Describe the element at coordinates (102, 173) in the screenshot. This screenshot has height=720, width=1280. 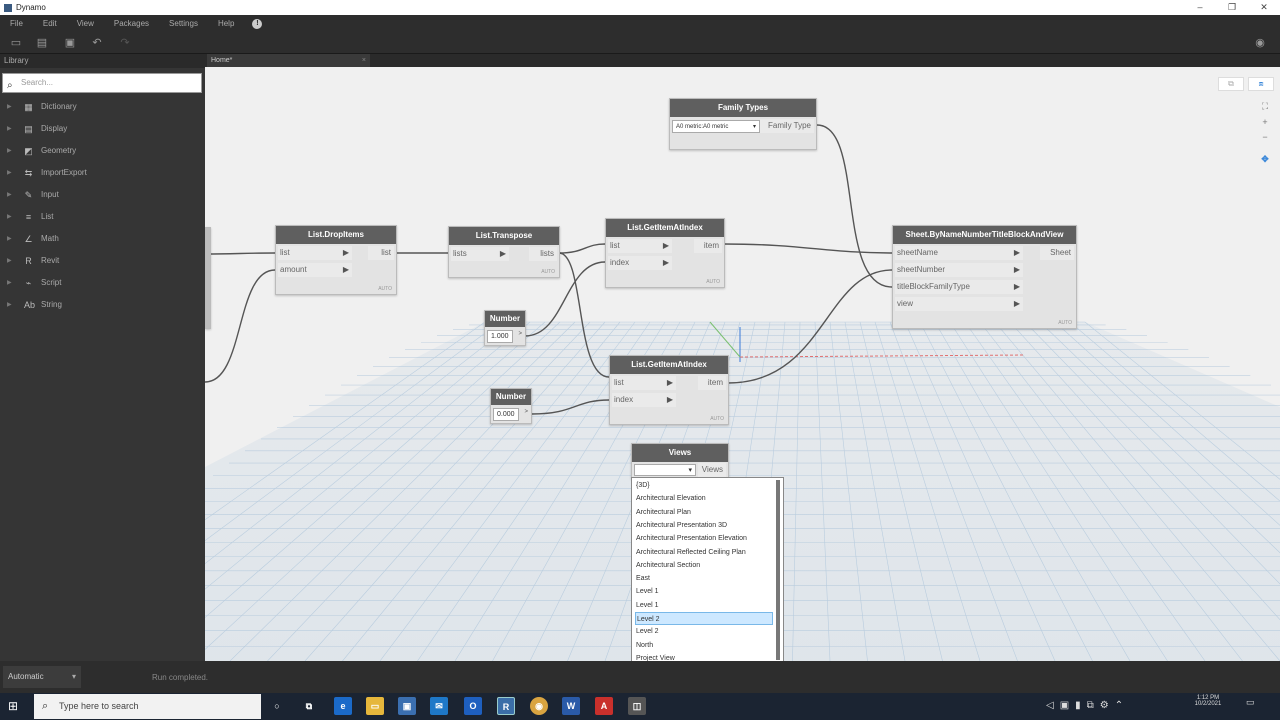
I see `library-item-importexport: ▶ ⇆ ImportExport` at that location.